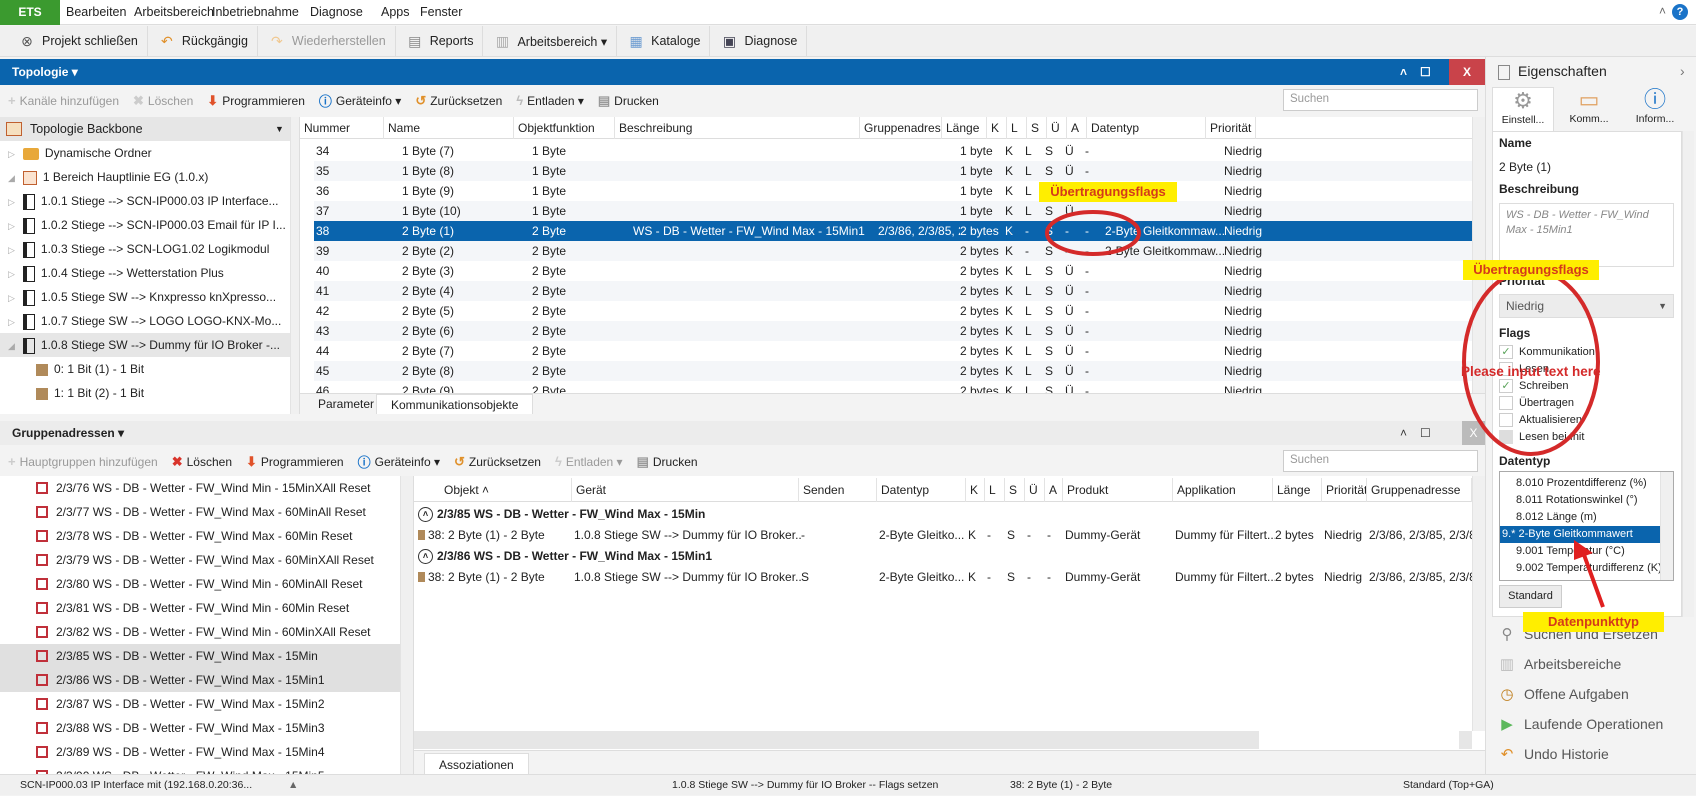 The image size is (1696, 796). What do you see at coordinates (174, 12) in the screenshot?
I see `menu-arbeitsbereich: Arbeitsbereich` at bounding box center [174, 12].